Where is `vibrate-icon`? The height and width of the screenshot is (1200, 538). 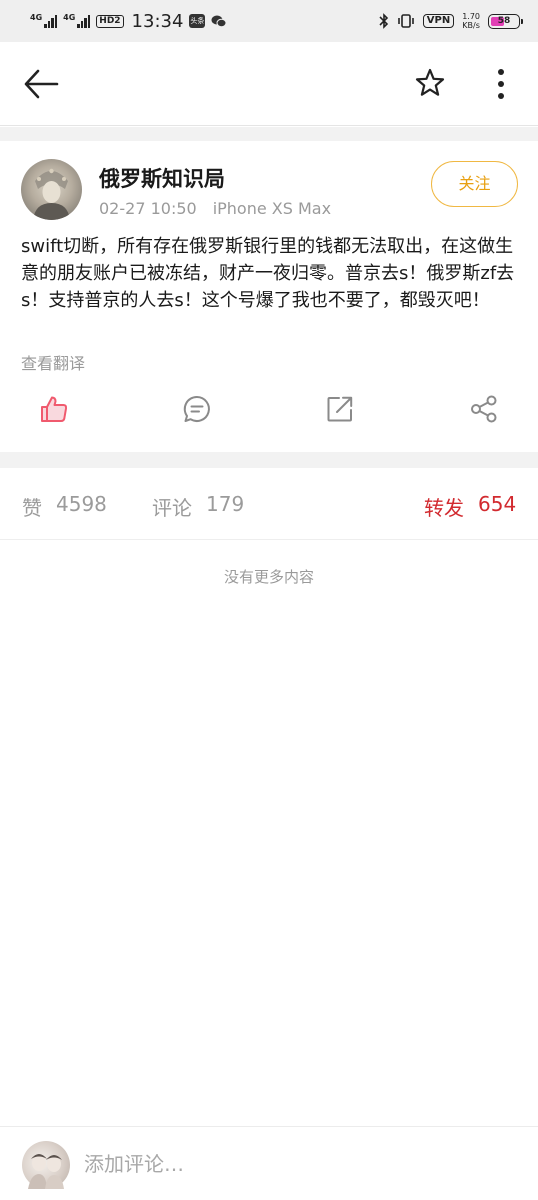 vibrate-icon is located at coordinates (405, 21).